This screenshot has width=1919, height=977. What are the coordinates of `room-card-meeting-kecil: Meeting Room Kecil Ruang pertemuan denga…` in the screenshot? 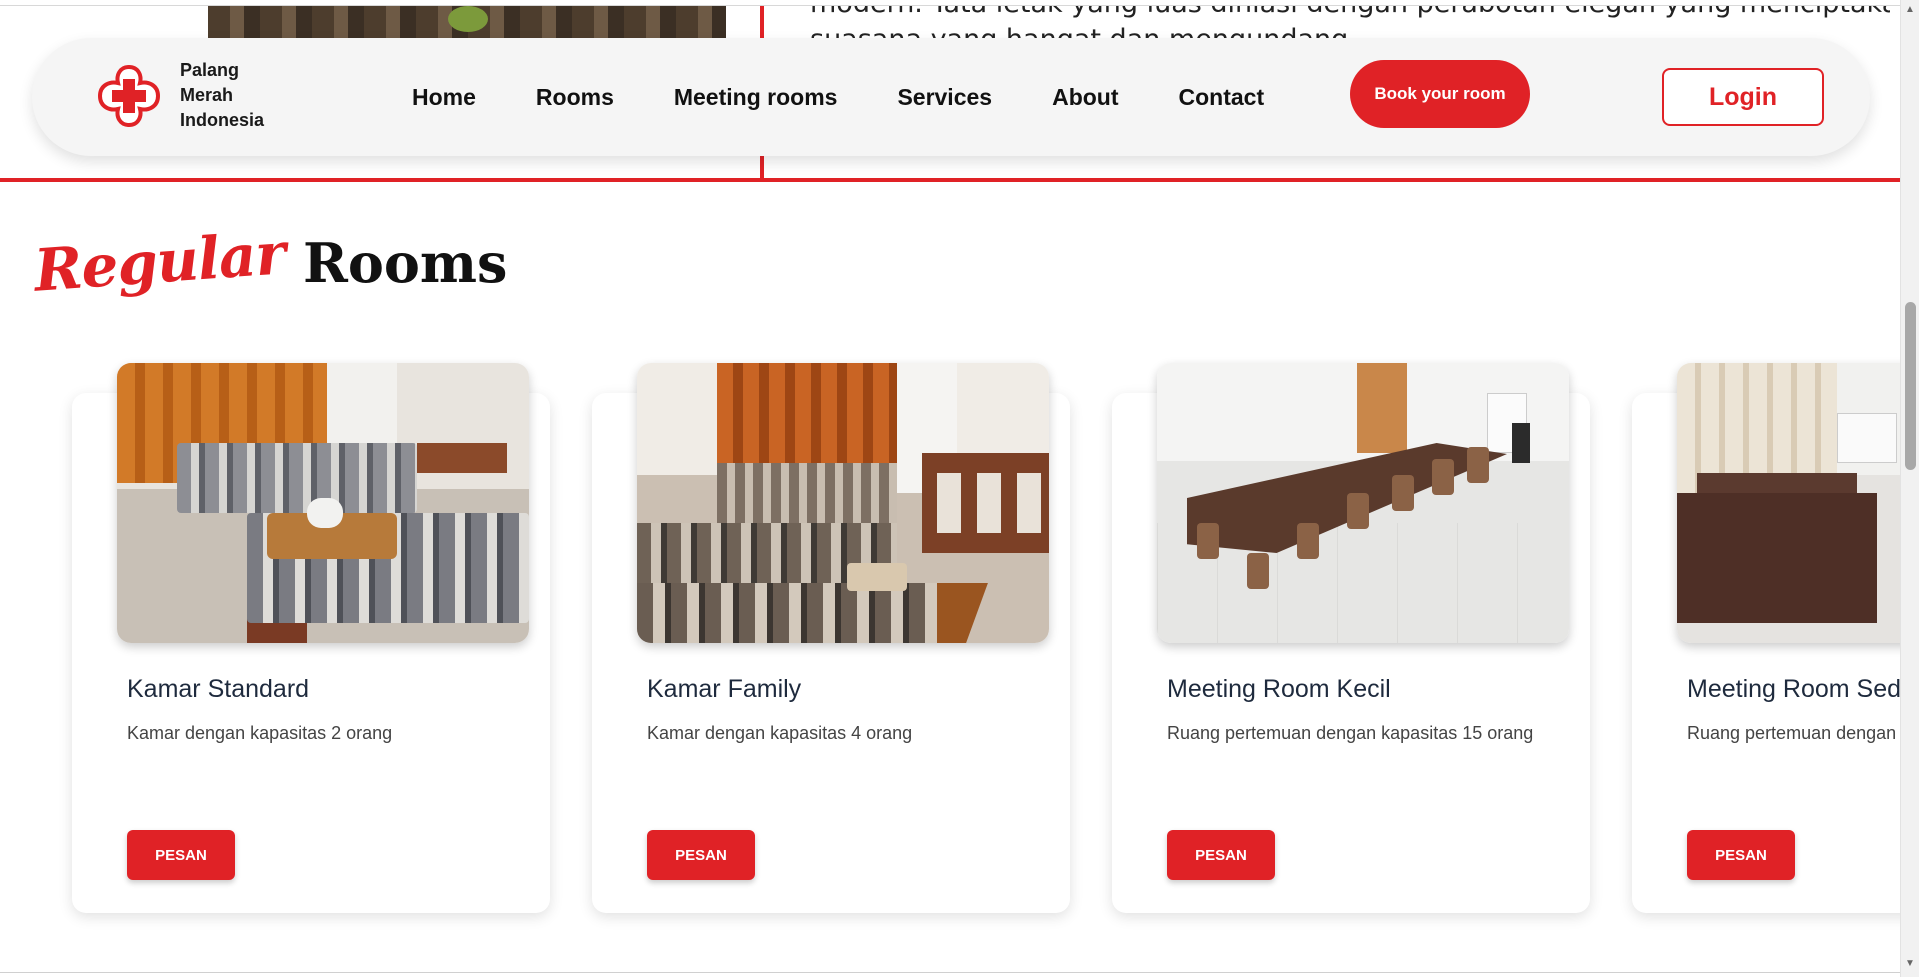 It's located at (1351, 638).